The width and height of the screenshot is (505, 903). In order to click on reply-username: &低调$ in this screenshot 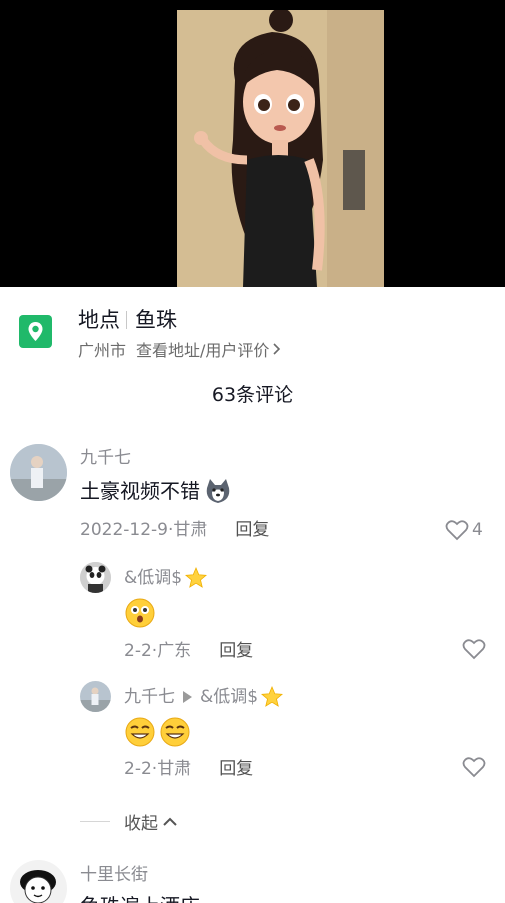, I will do `click(166, 578)`.